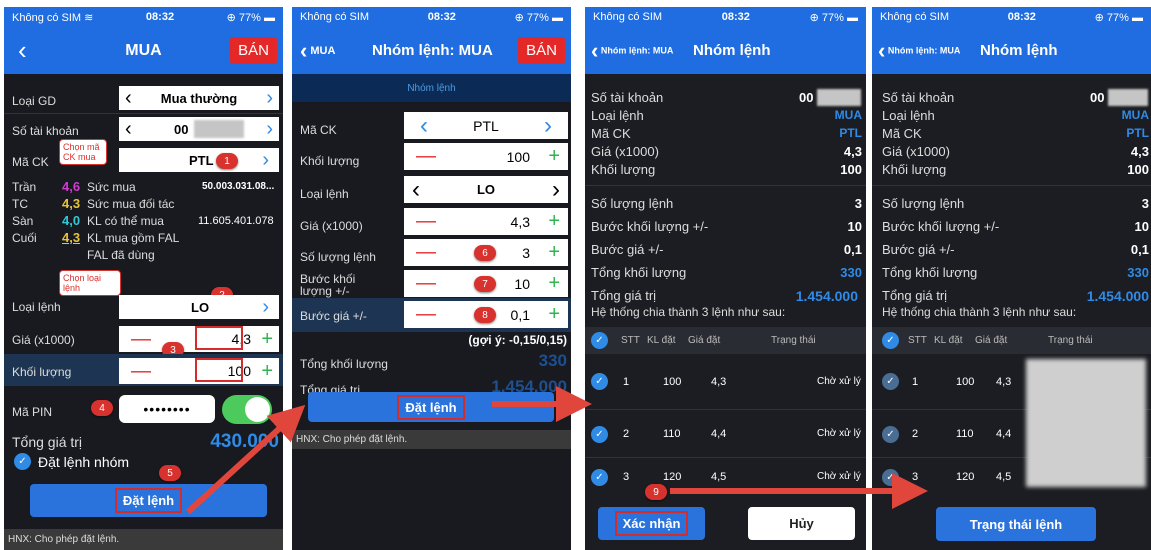 The height and width of the screenshot is (550, 1151). Describe the element at coordinates (247, 409) in the screenshot. I see `pin-toggle` at that location.